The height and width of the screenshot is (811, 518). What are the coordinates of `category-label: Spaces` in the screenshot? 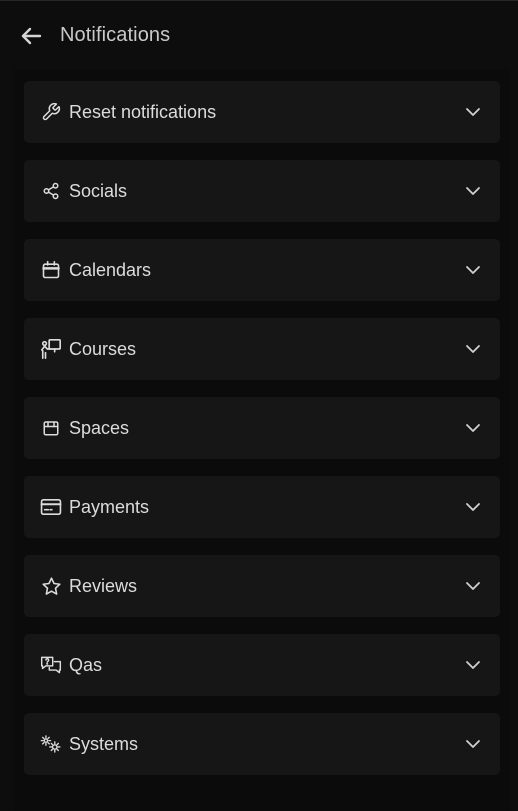 It's located at (99, 428).